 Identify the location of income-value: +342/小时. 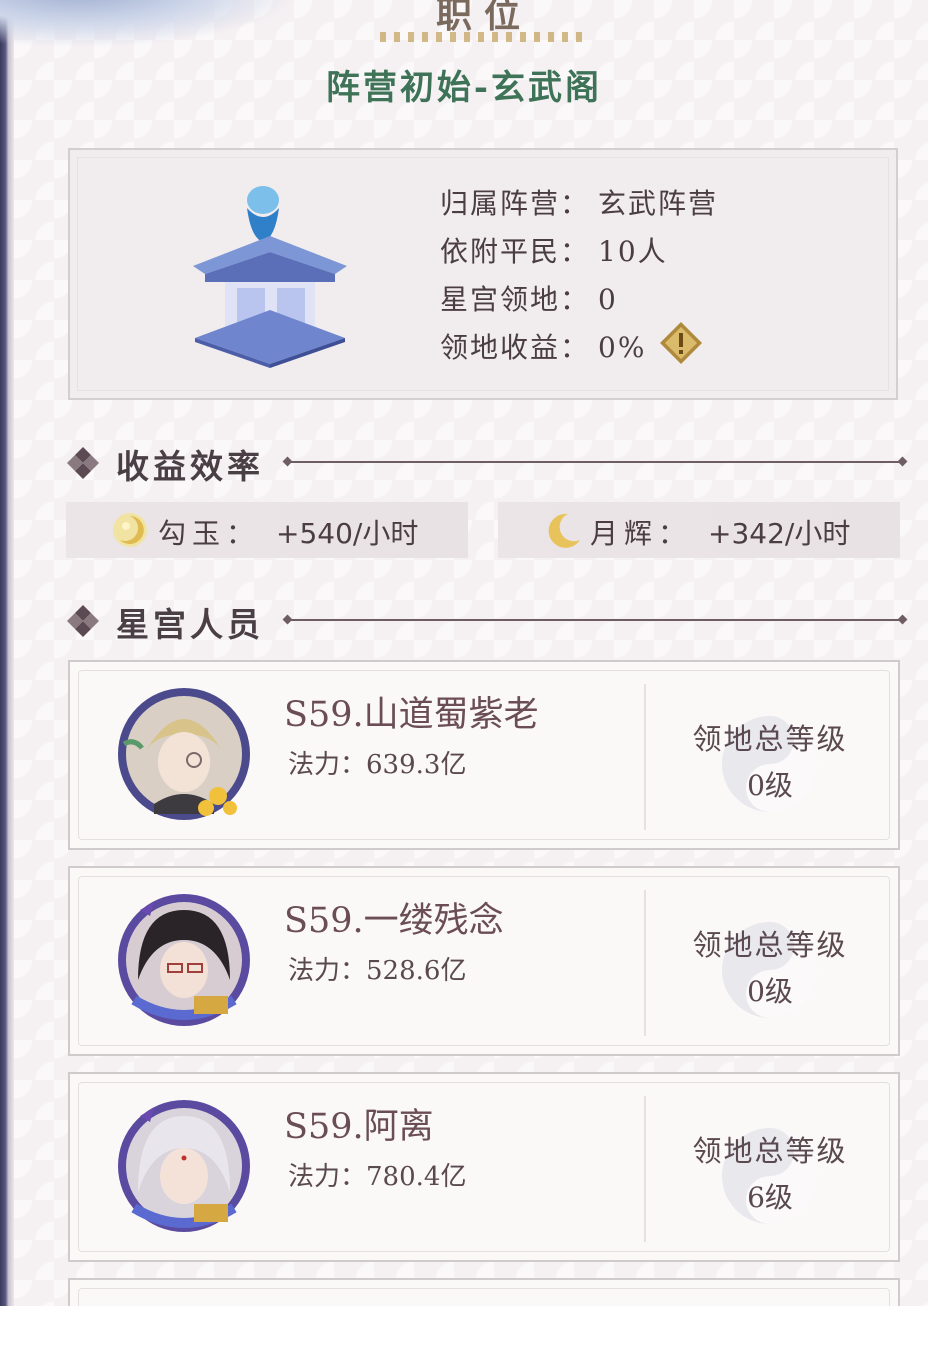
(779, 533).